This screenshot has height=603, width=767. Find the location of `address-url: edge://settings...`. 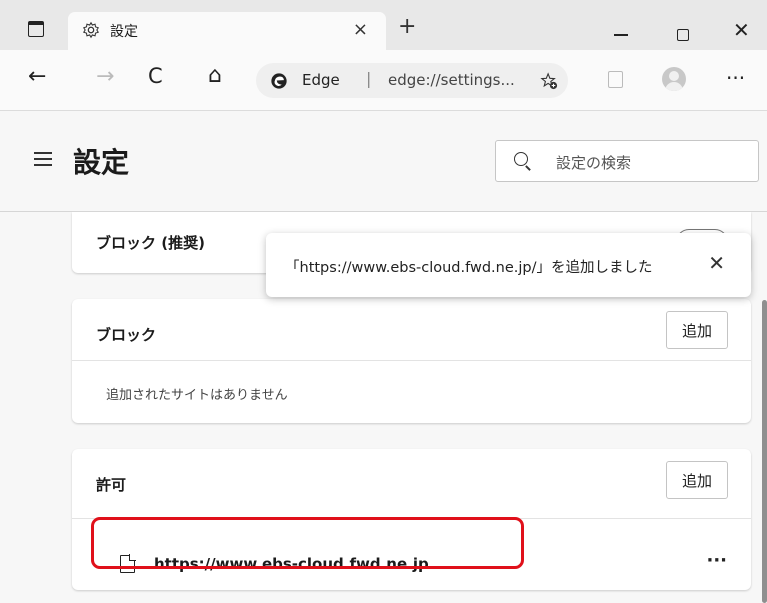

address-url: edge://settings... is located at coordinates (451, 80).